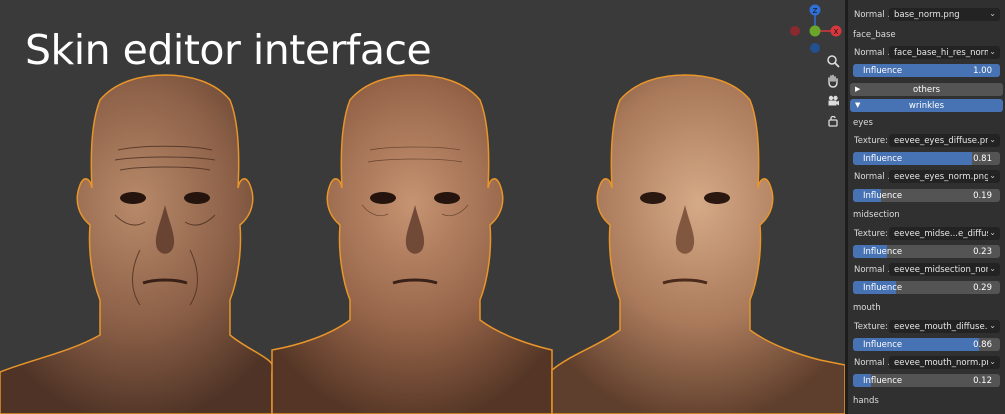  I want to click on texture-select: eevee_eyes_norm.png ⌄, so click(944, 176).